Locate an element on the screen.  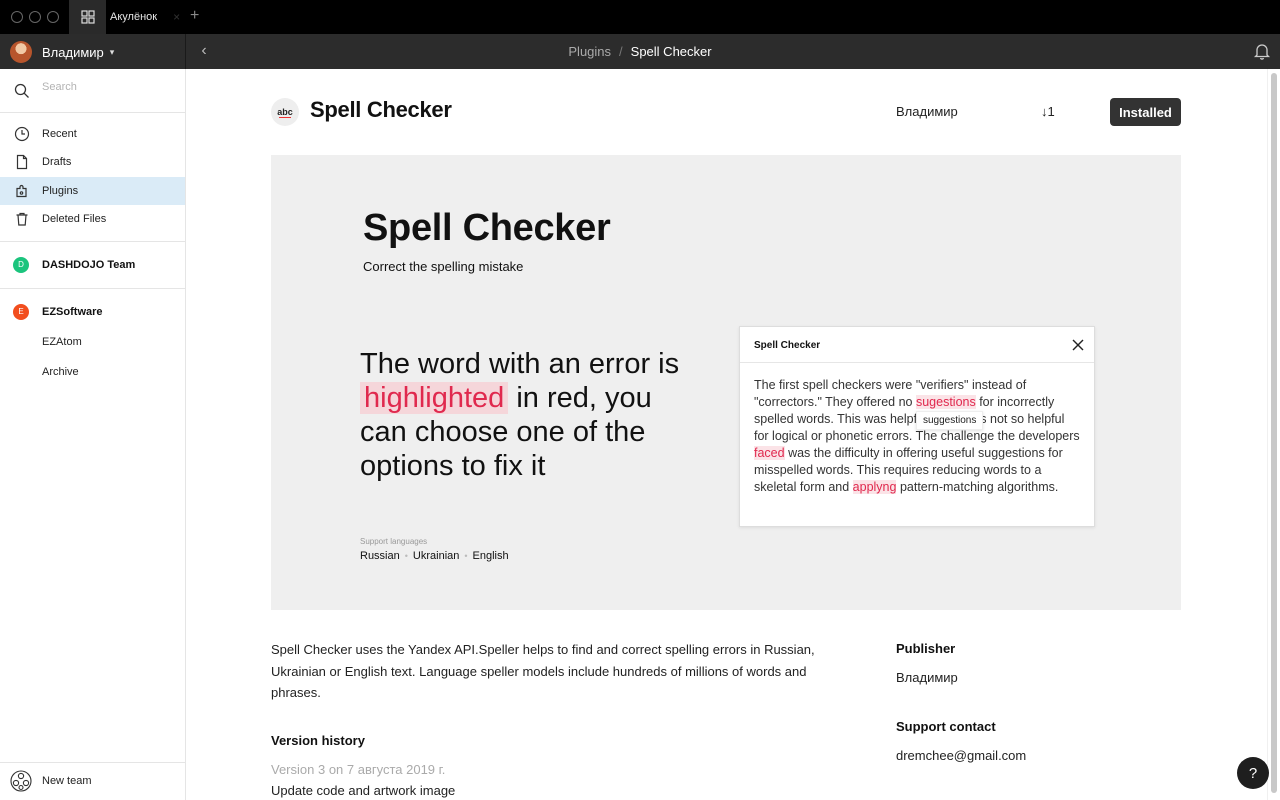
publisher-value: Владимир is located at coordinates (927, 677).